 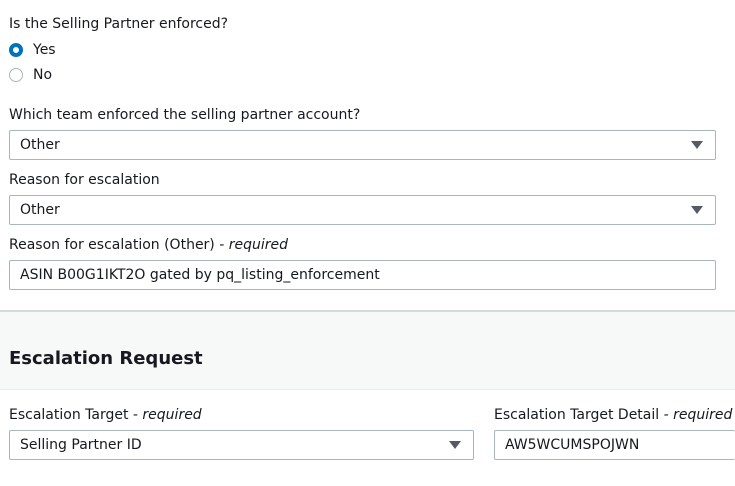 I want to click on escalation-target-value: Selling Partner ID, so click(x=81, y=445).